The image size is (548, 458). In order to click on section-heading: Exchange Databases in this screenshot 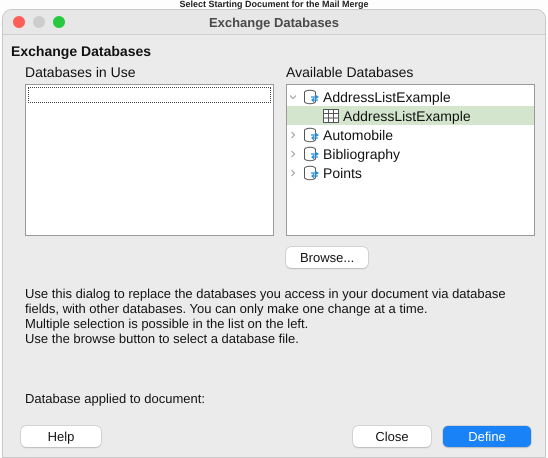, I will do `click(81, 51)`.